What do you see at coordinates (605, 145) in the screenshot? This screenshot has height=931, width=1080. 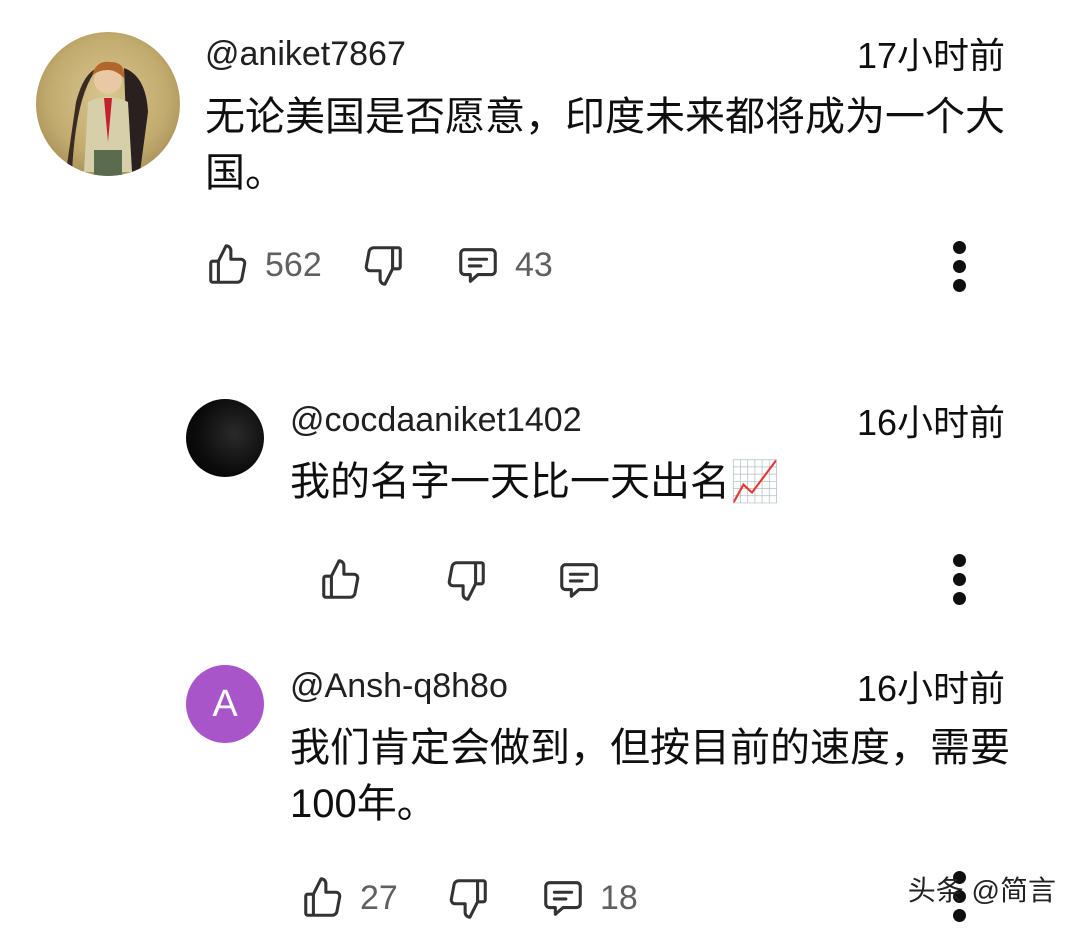 I see `comment-text: 无论美国是否愿意，印度未来都将成为一个大国。` at bounding box center [605, 145].